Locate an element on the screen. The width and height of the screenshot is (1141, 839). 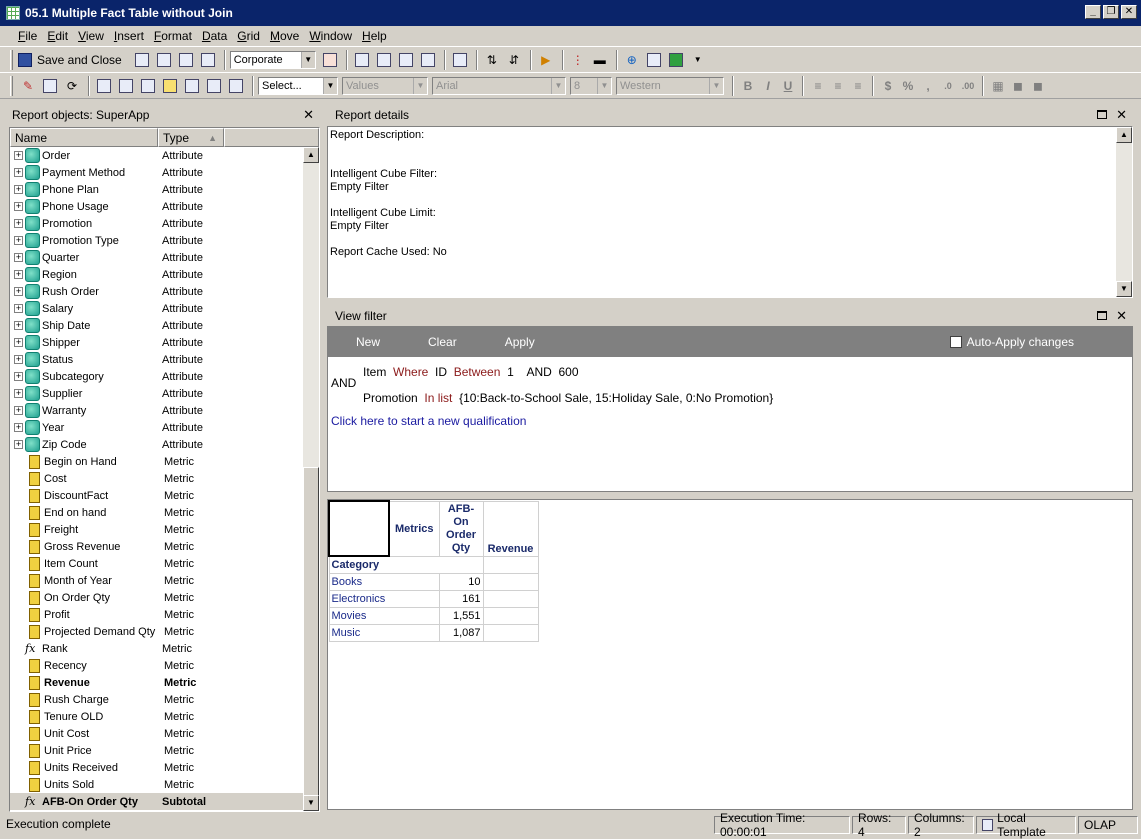
toolbar-grip is located at coordinates (11, 59).